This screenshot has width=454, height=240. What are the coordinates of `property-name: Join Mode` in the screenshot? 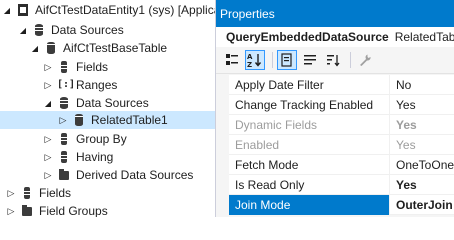 It's located at (309, 204).